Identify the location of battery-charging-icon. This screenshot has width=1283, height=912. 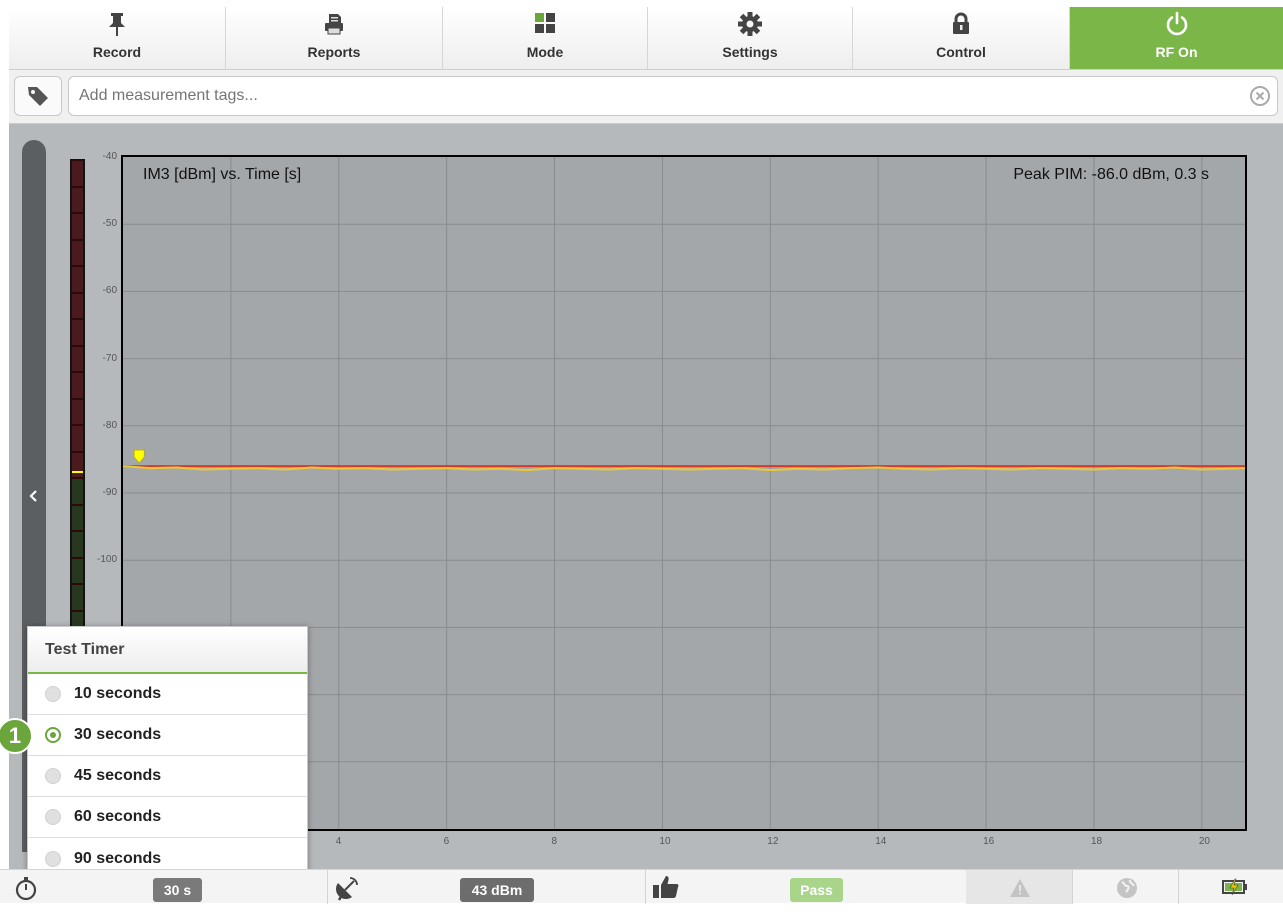
(1235, 895).